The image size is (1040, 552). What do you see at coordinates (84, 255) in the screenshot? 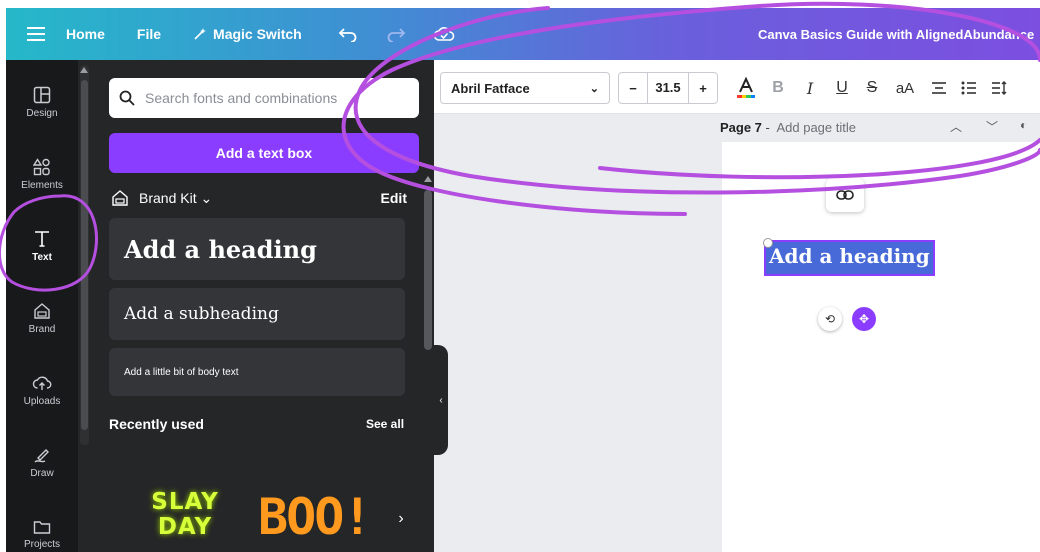
I see `panel-scrollbar-thumb` at bounding box center [84, 255].